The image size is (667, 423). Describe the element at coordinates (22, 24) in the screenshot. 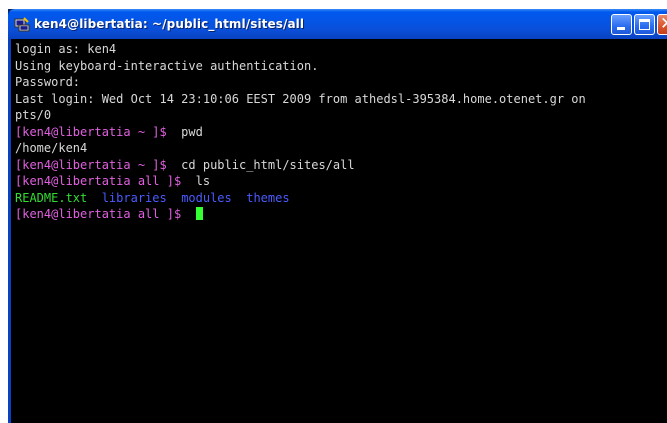

I see `putty-icon` at that location.